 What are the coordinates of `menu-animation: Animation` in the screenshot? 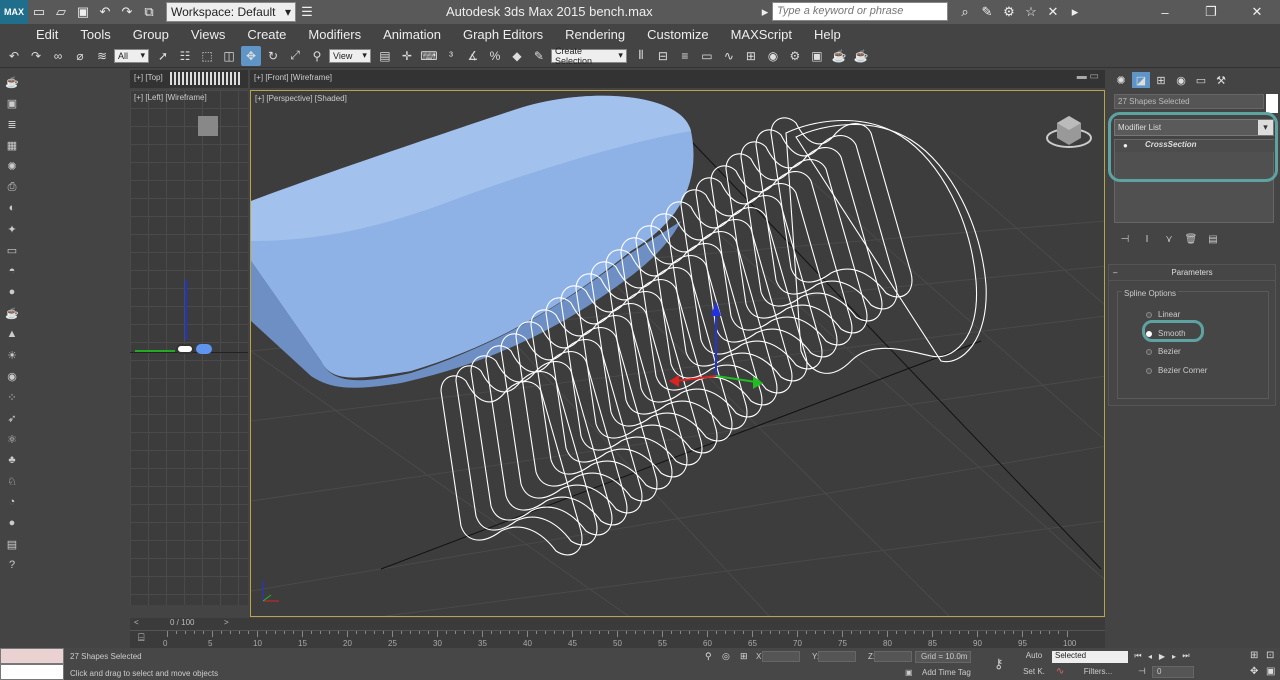 It's located at (412, 34).